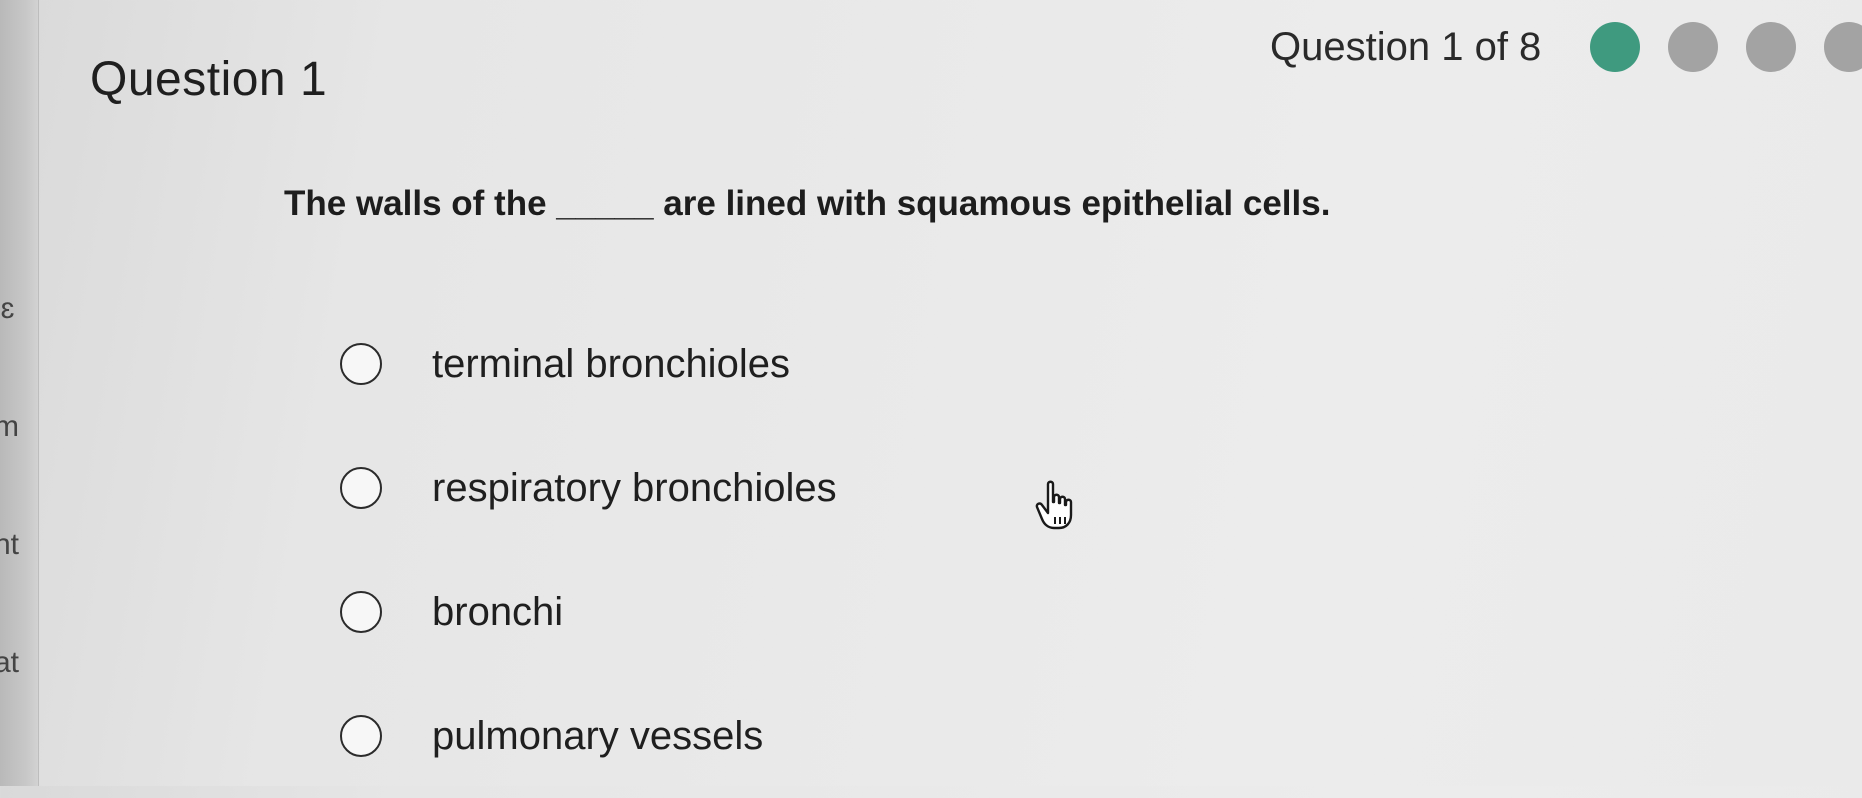 Image resolution: width=1862 pixels, height=798 pixels. What do you see at coordinates (588, 612) in the screenshot?
I see `answer-option-bronchi: bronchi` at bounding box center [588, 612].